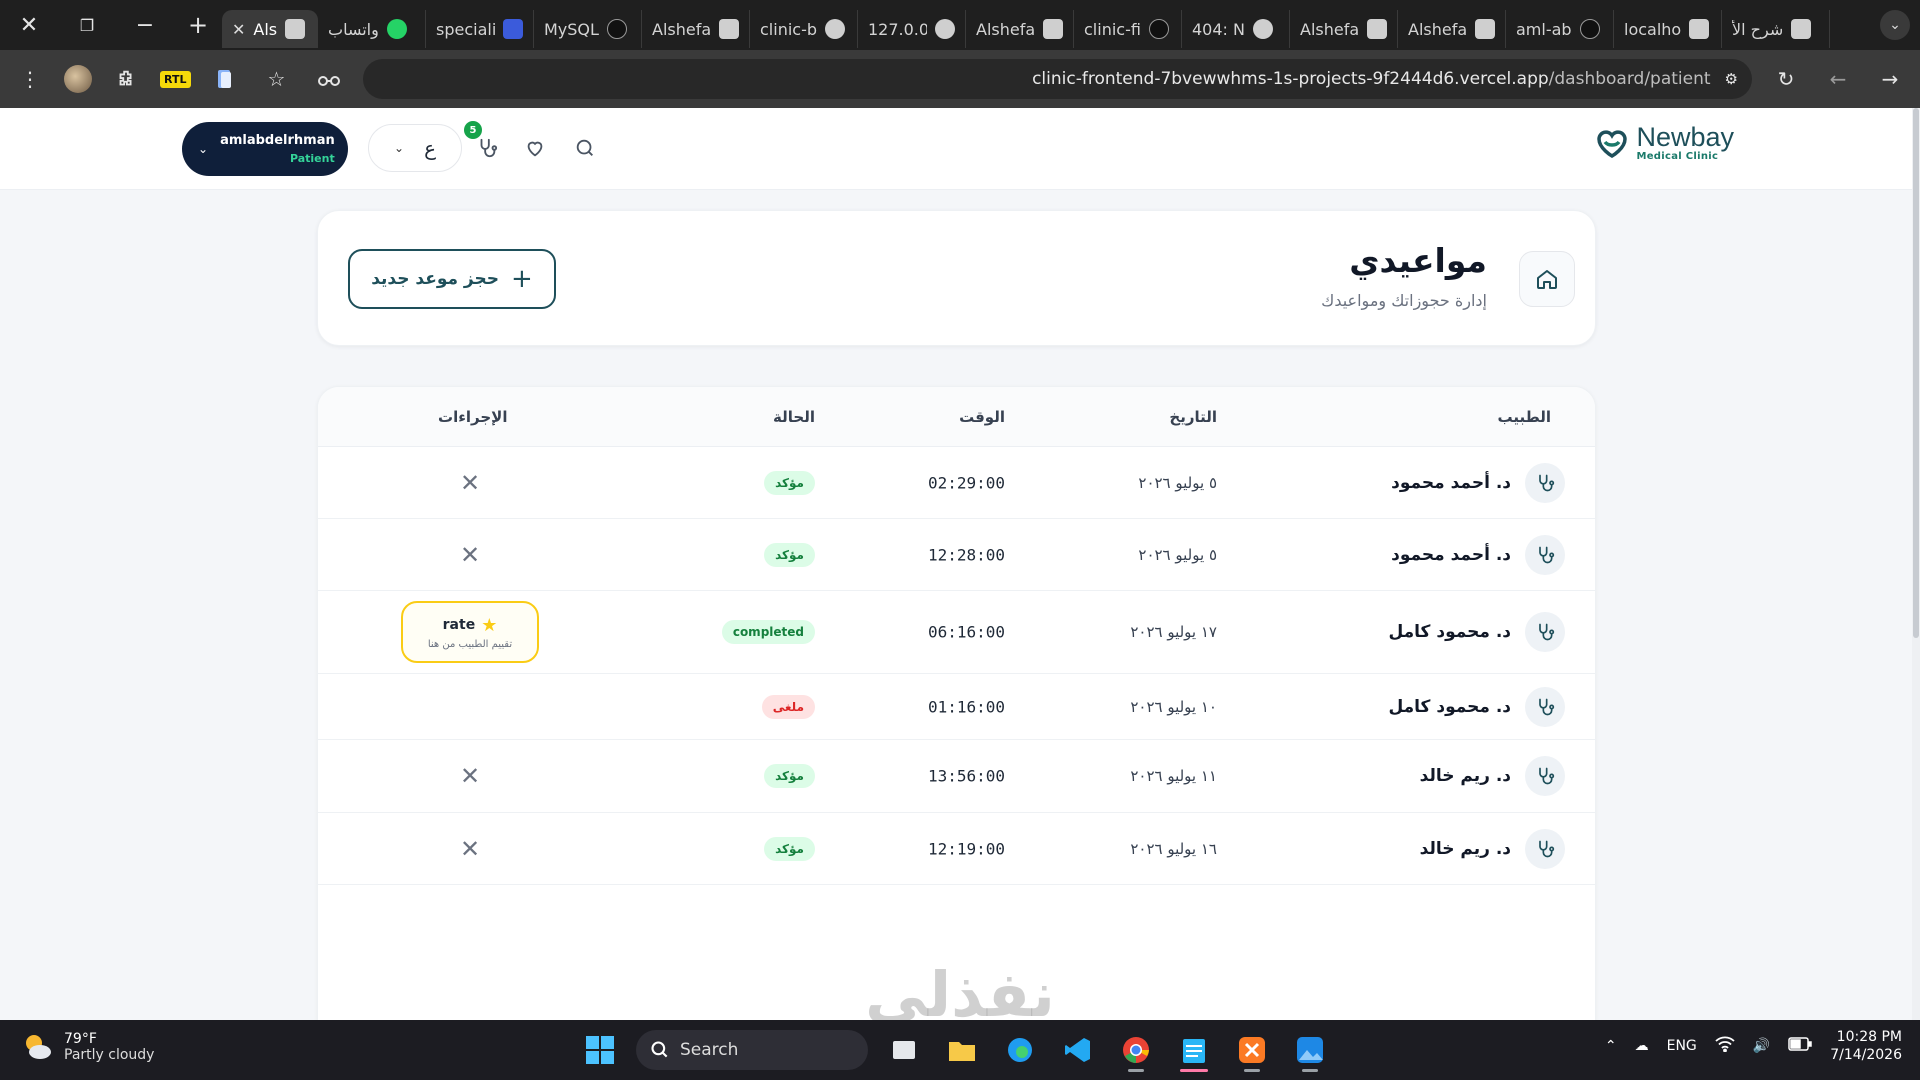 Image resolution: width=1920 pixels, height=1080 pixels. I want to click on language-switcher: ⌄ ع, so click(415, 148).